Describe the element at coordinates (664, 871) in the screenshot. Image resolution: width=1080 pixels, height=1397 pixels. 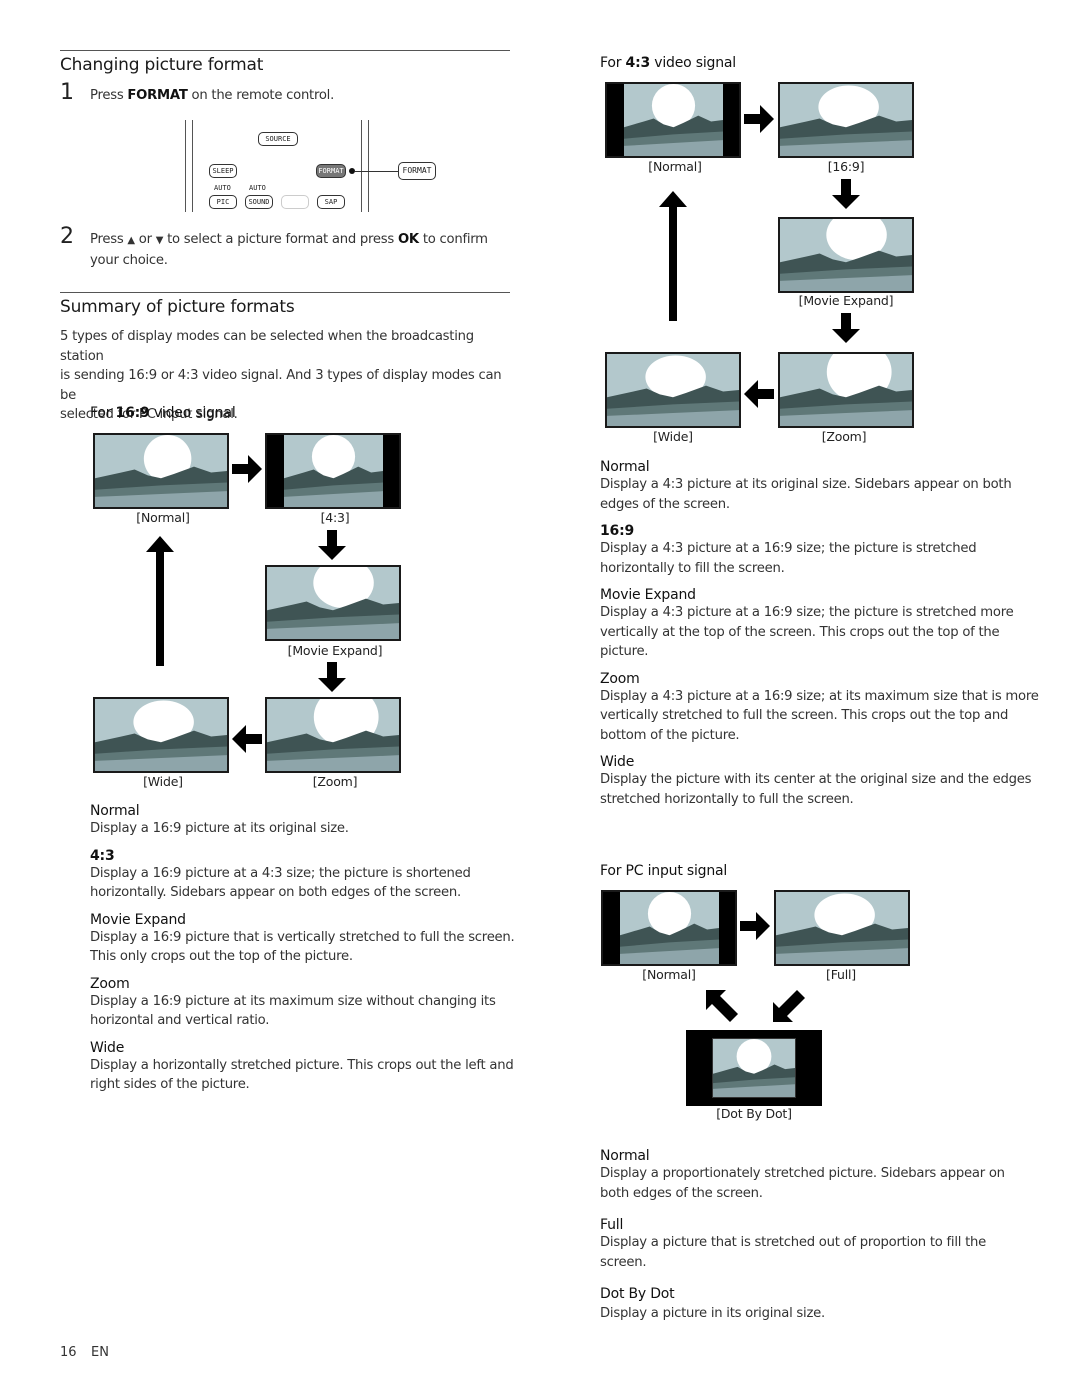
I see `heading-pc-signal: For PC input signal` at that location.